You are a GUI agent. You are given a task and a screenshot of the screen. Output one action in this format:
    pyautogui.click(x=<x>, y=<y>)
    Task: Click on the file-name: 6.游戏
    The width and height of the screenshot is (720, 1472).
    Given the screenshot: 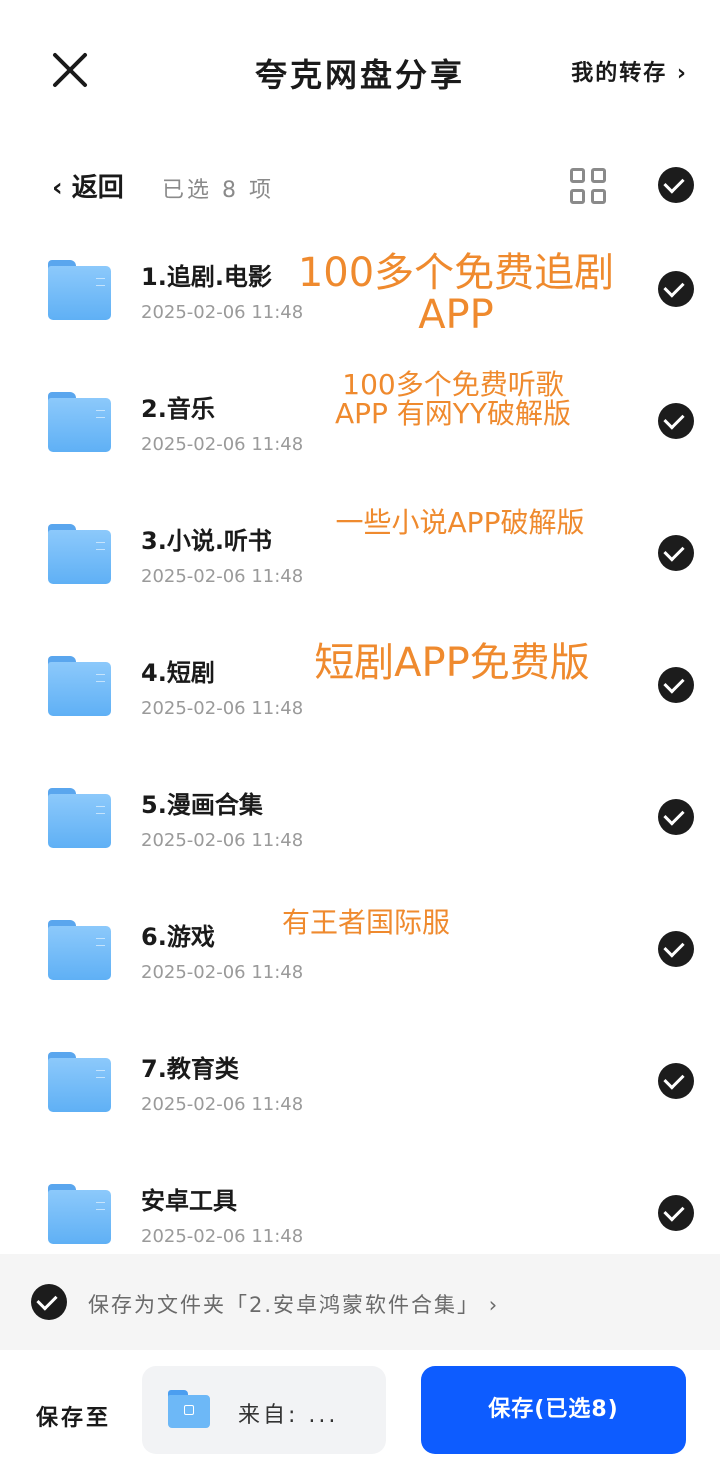 What is the action you would take?
    pyautogui.click(x=178, y=937)
    